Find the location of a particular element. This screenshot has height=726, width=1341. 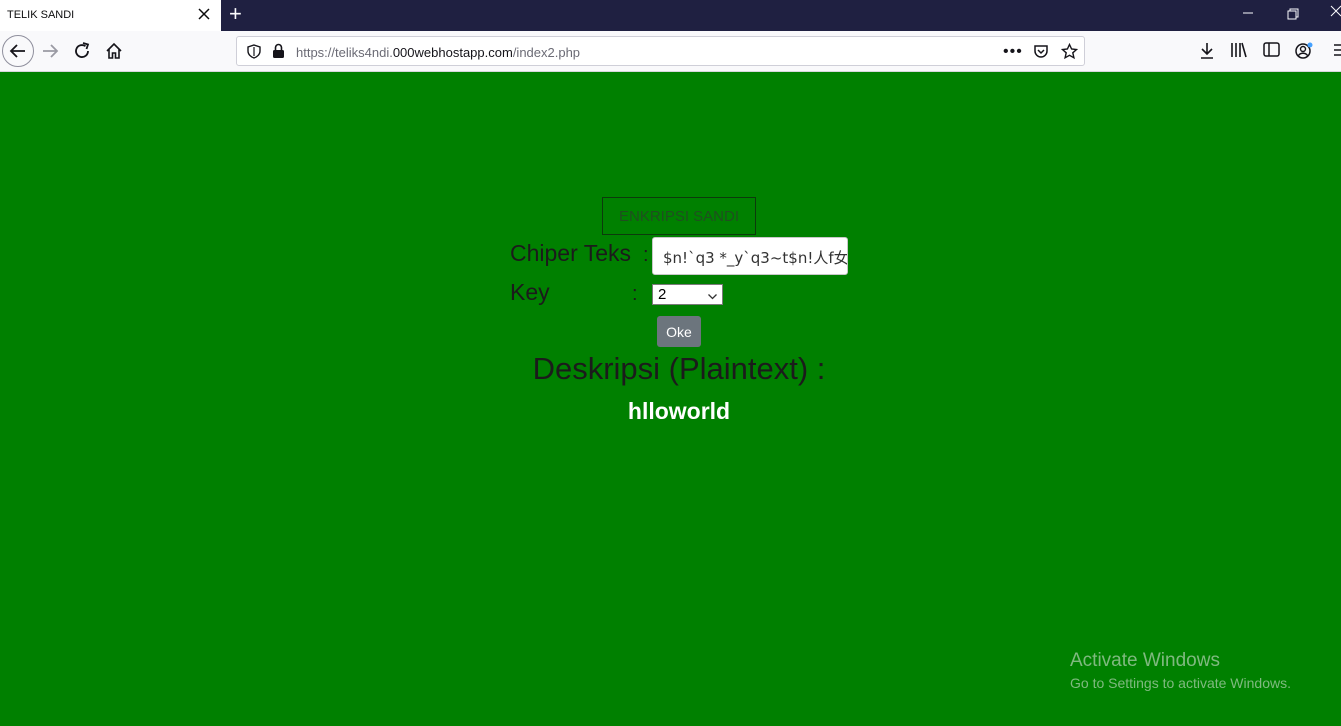

cipher-colon: : is located at coordinates (646, 255).